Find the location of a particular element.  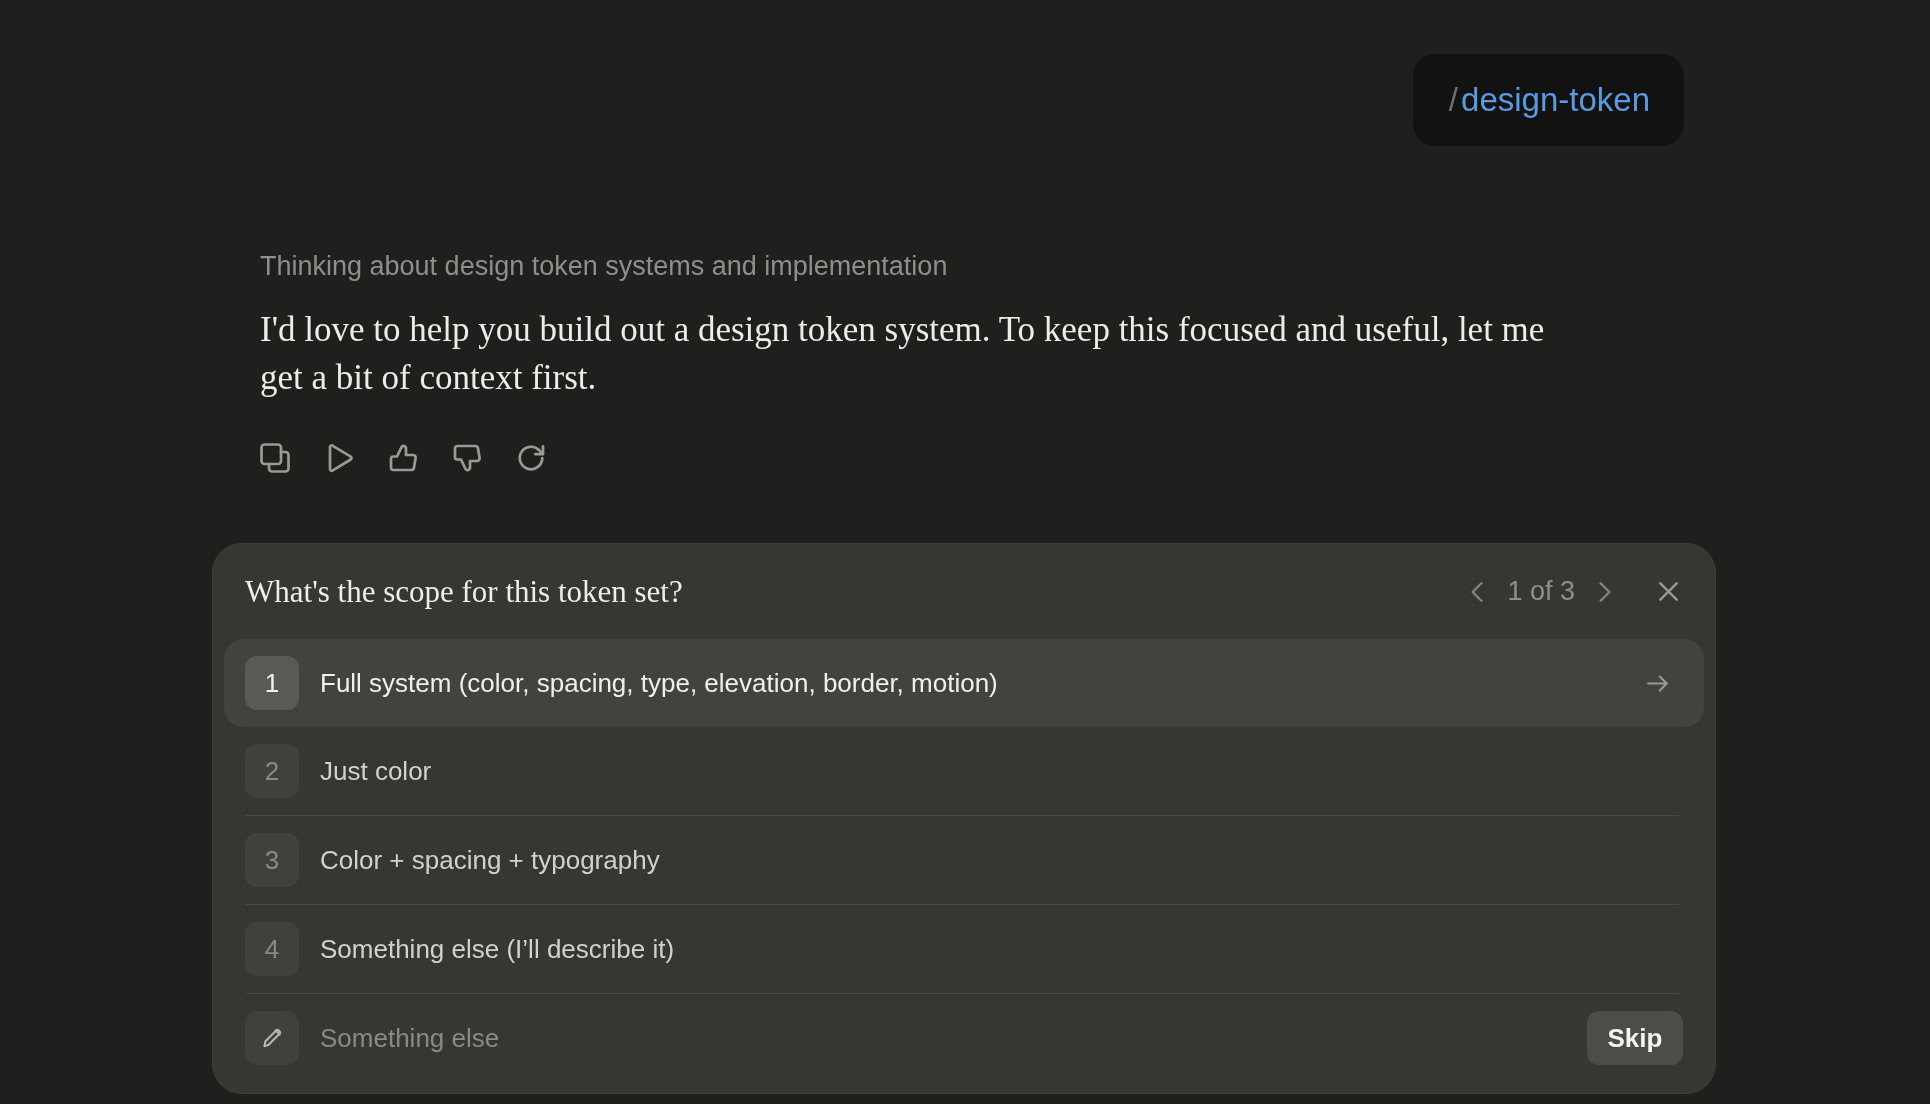

assistant-message: I'd love to help you build out a design token system. To keep this focused and useful, let me get a bit of context first. is located at coordinates (903, 354).